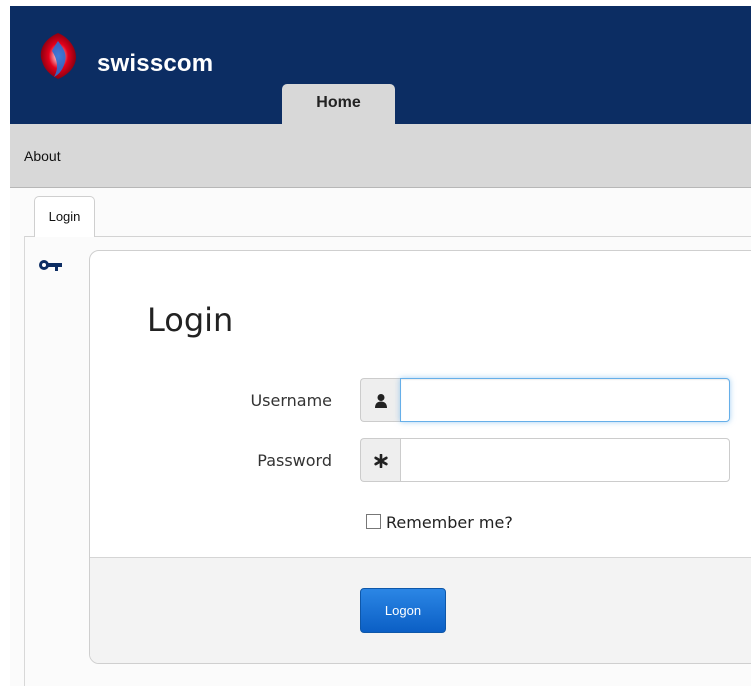 This screenshot has height=686, width=751. What do you see at coordinates (64, 216) in the screenshot?
I see `tab-login: Login` at bounding box center [64, 216].